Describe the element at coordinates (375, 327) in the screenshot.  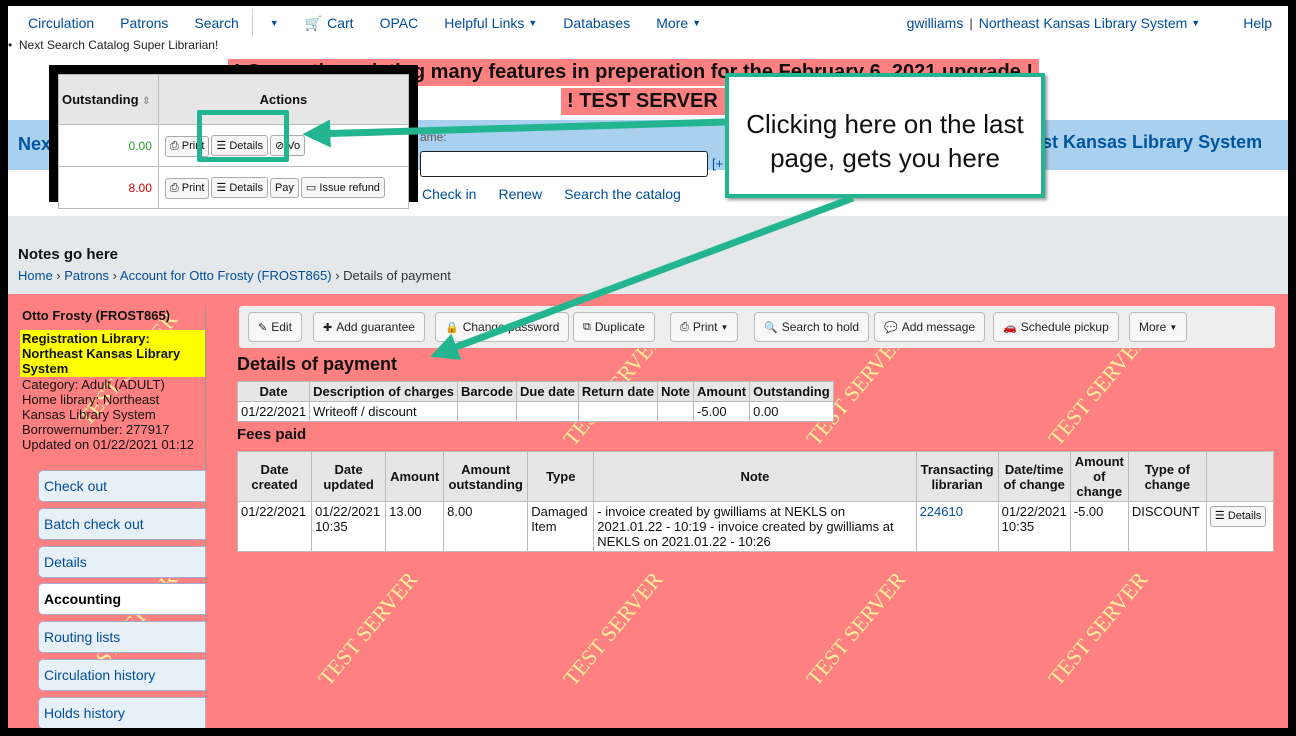
I see `add-guarantee-label: Add guarantee` at that location.